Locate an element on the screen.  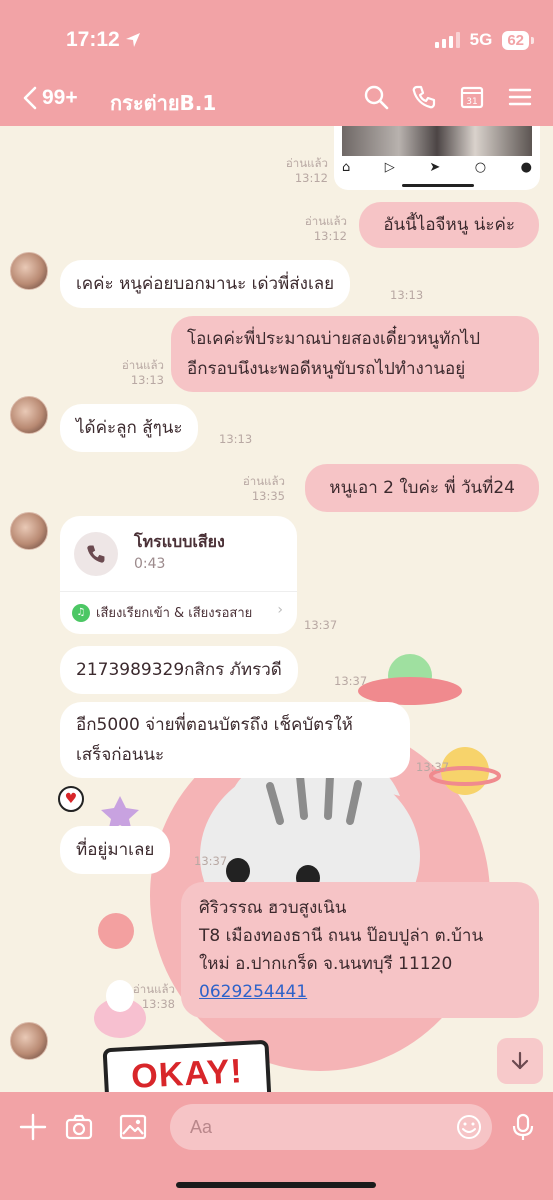
message-input-container is located at coordinates (331, 1127).